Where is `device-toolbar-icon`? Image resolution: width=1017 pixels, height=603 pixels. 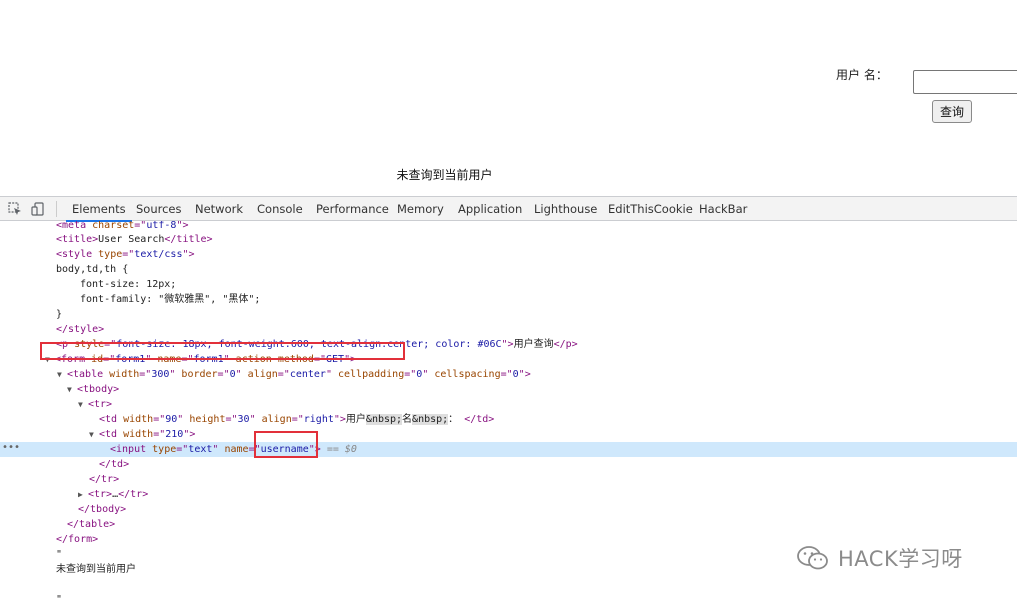
device-toolbar-icon is located at coordinates (38, 209).